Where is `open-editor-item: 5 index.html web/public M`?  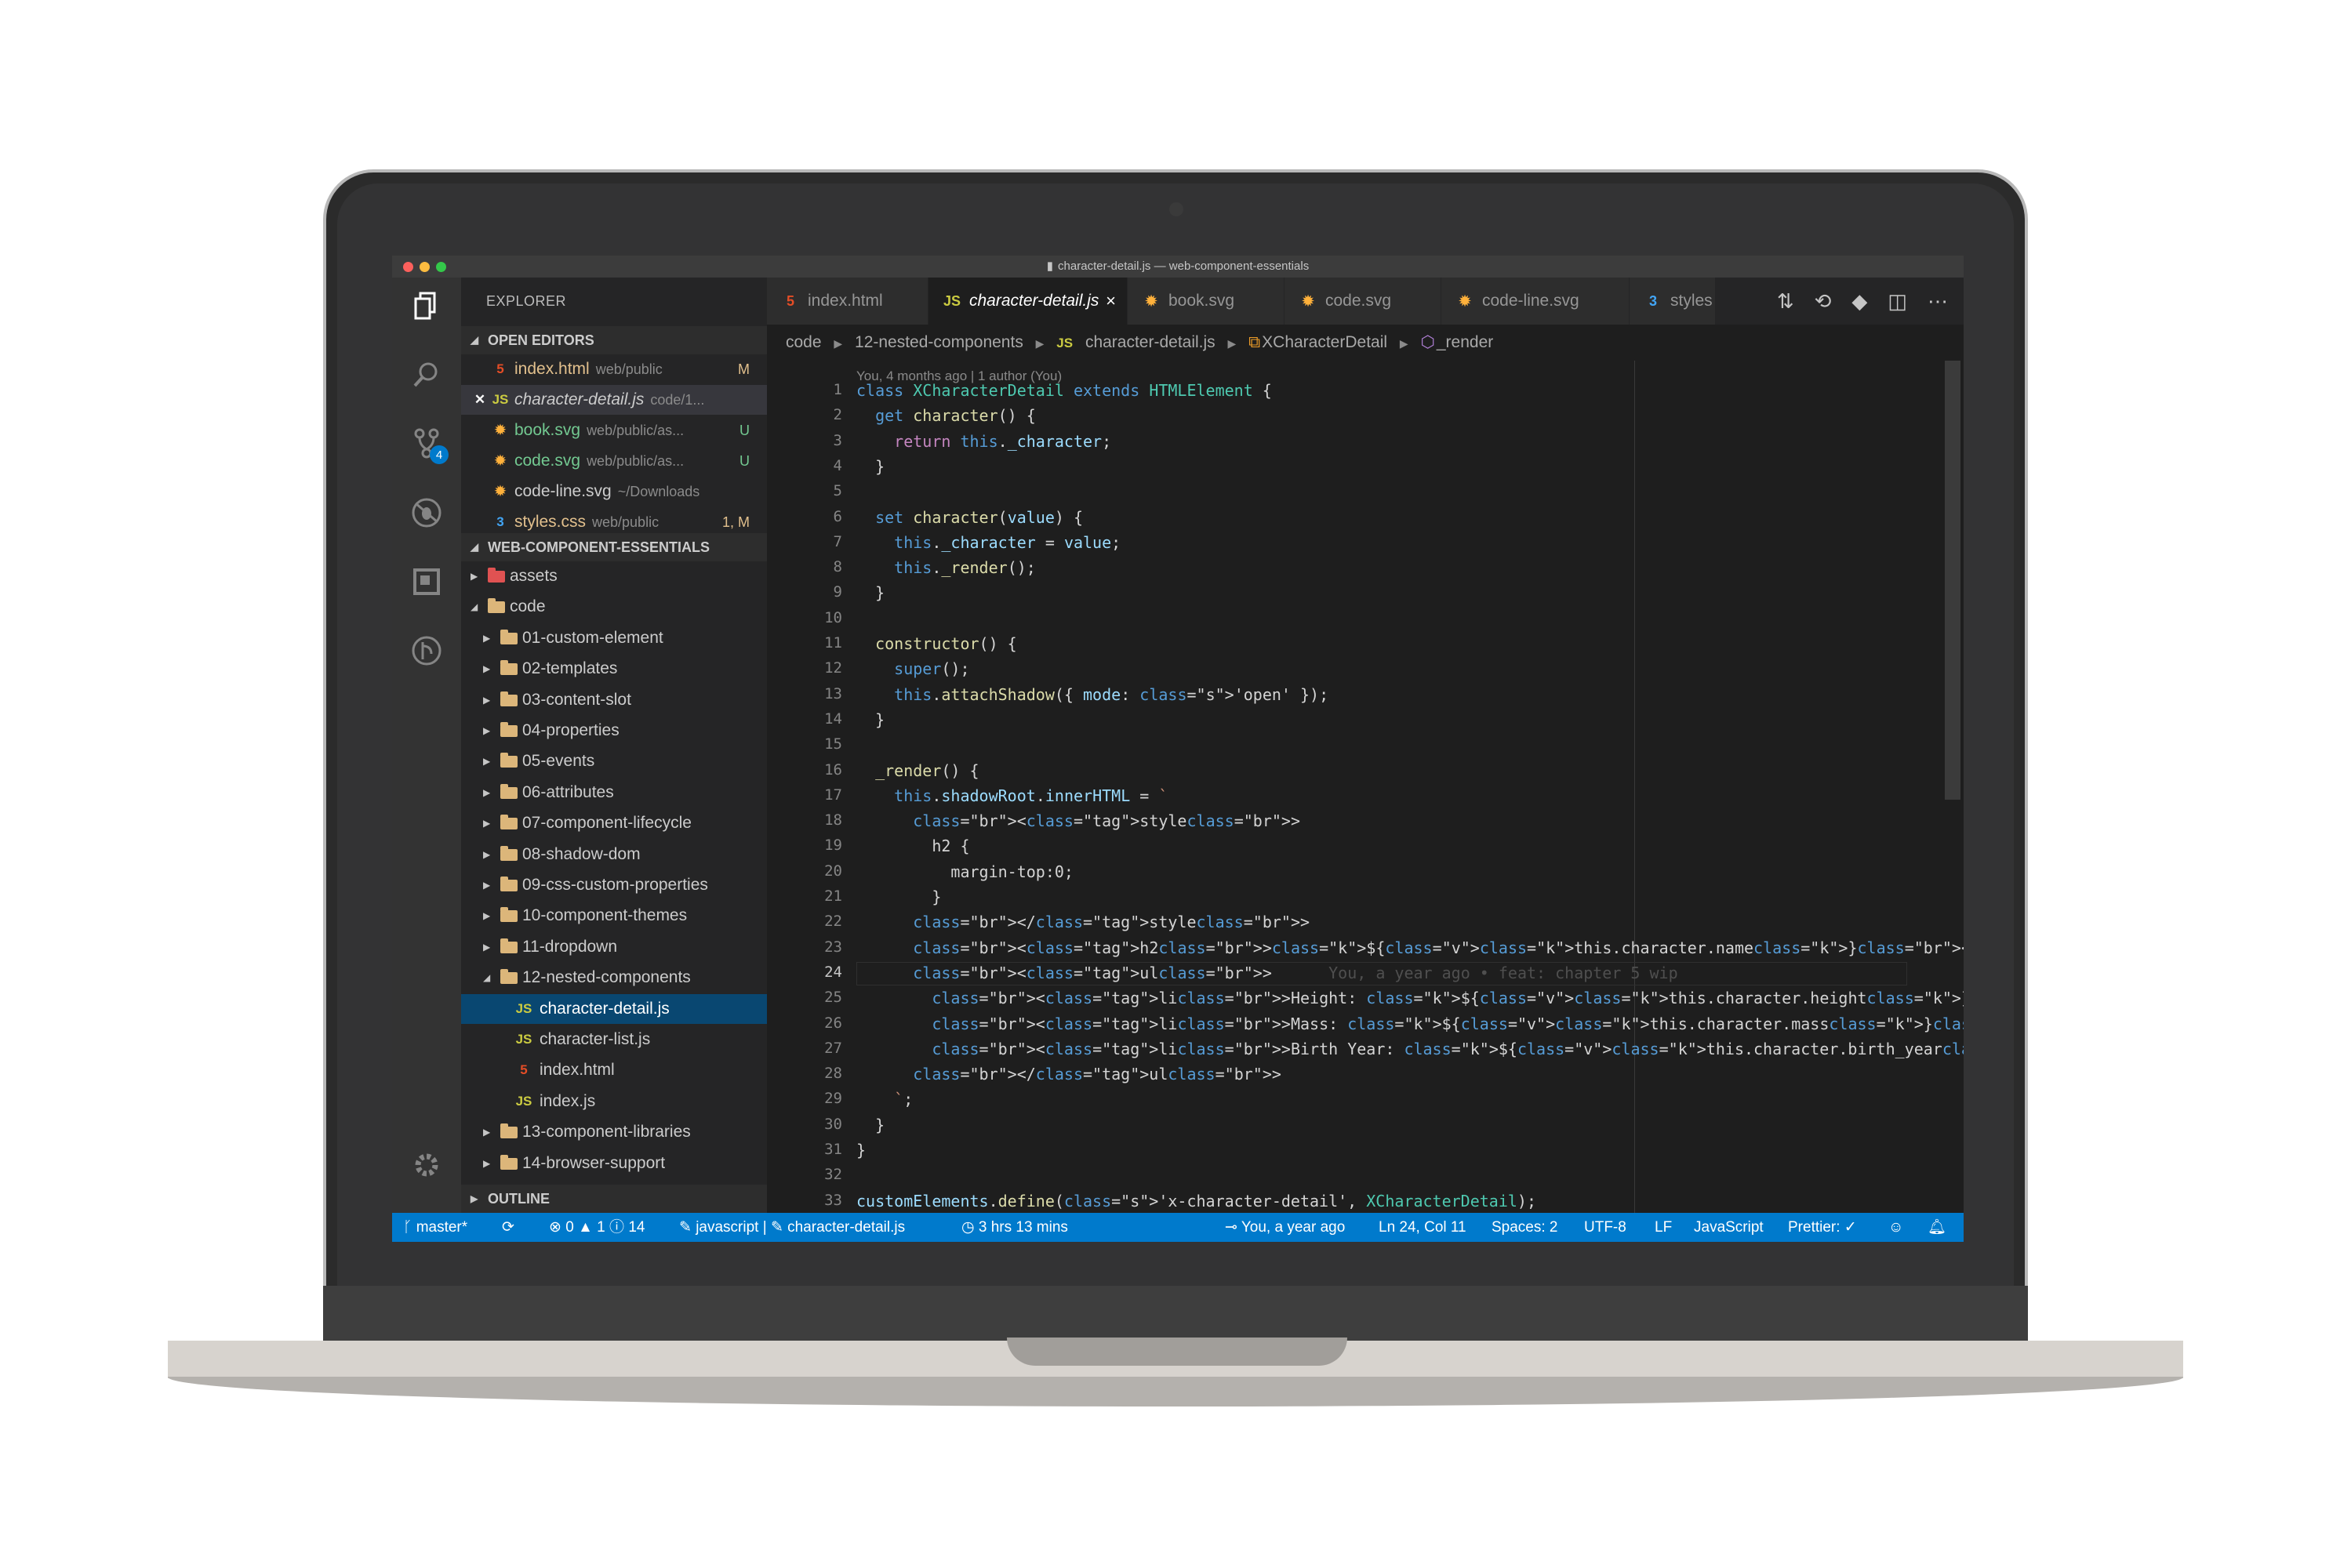 open-editor-item: 5 index.html web/public M is located at coordinates (614, 369).